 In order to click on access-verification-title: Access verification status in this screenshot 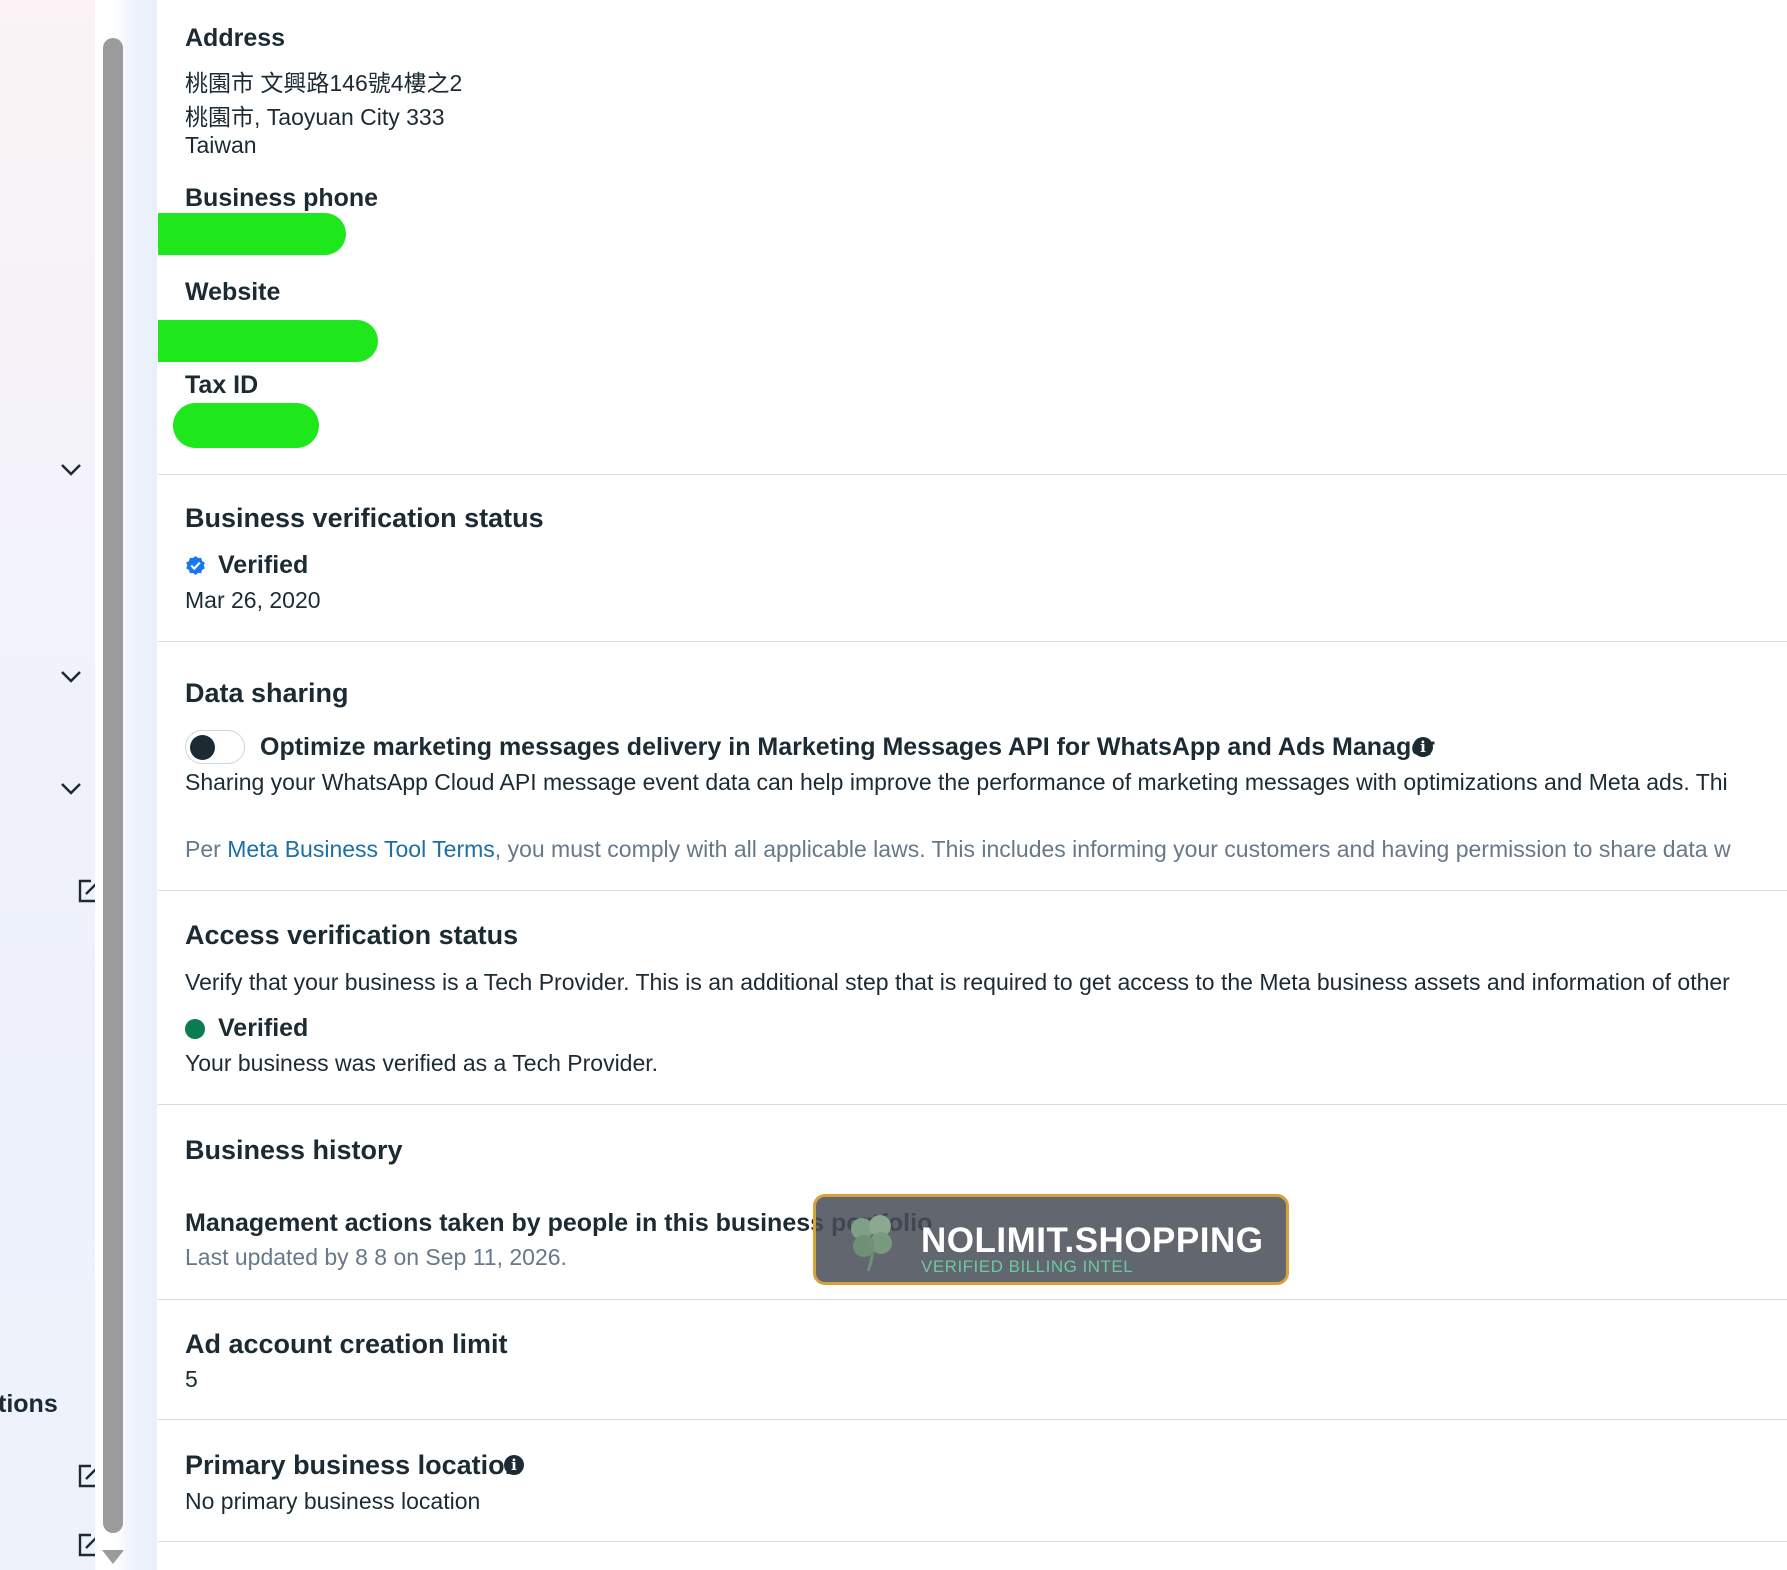, I will do `click(352, 935)`.